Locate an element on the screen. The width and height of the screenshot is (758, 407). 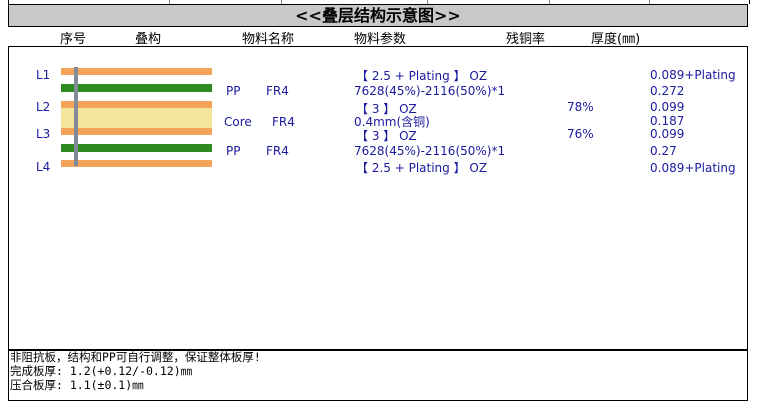
note-line-3: 压合板厚: 1.1(±0.1)㎜ is located at coordinates (77, 385).